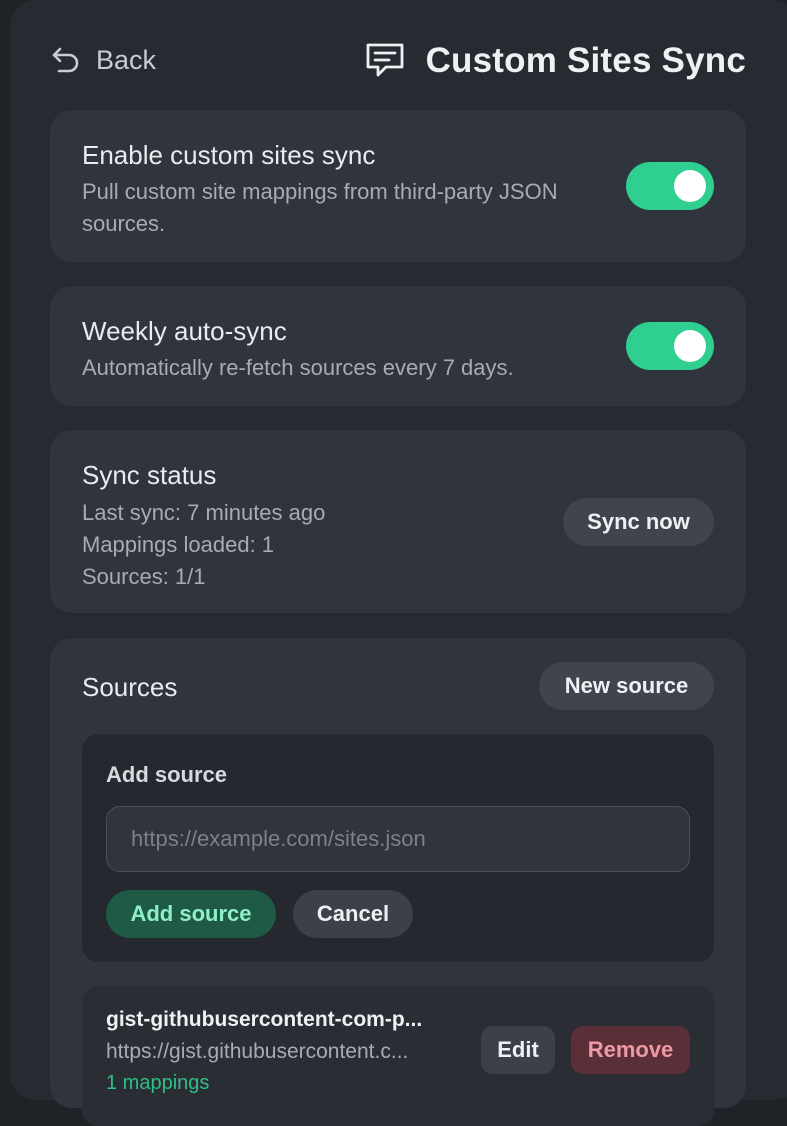 The width and height of the screenshot is (787, 1126). Describe the element at coordinates (184, 331) in the screenshot. I see `auto-sync-title: Weekly auto-sync` at that location.